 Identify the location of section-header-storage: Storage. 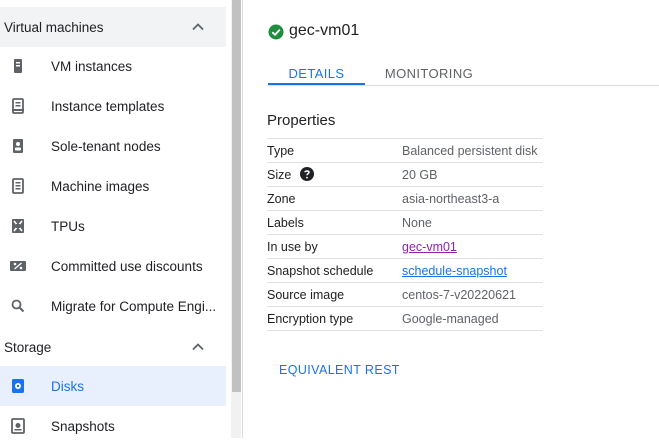
(113, 347).